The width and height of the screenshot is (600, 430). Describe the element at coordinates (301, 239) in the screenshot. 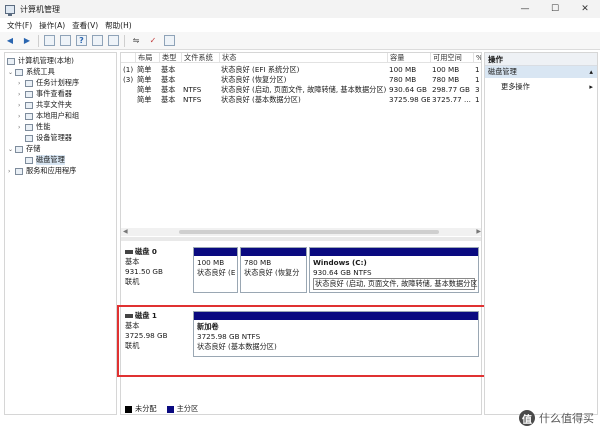

I see `pane-splitter` at that location.